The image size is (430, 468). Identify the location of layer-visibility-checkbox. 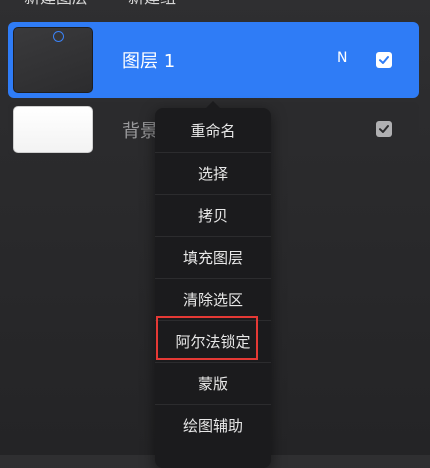
(384, 60).